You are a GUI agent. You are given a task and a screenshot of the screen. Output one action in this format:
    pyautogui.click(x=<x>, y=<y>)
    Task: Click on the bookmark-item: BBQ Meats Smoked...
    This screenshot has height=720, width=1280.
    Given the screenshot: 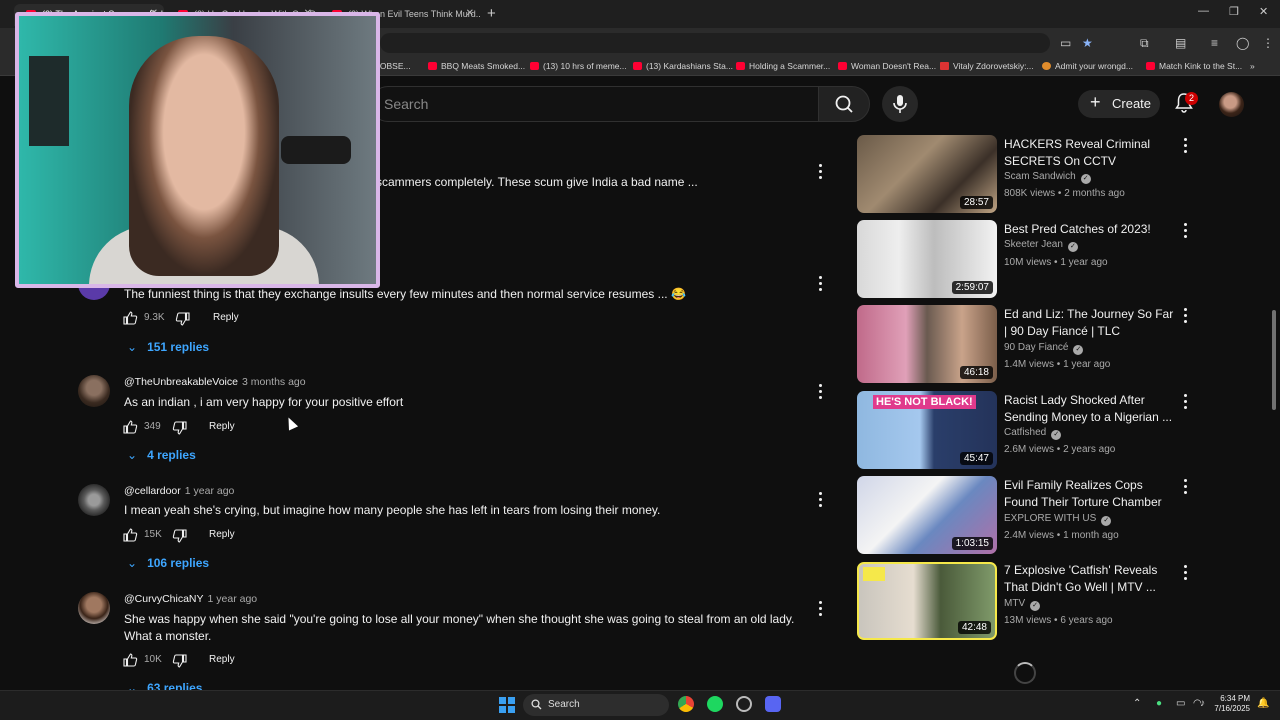 What is the action you would take?
    pyautogui.click(x=476, y=66)
    